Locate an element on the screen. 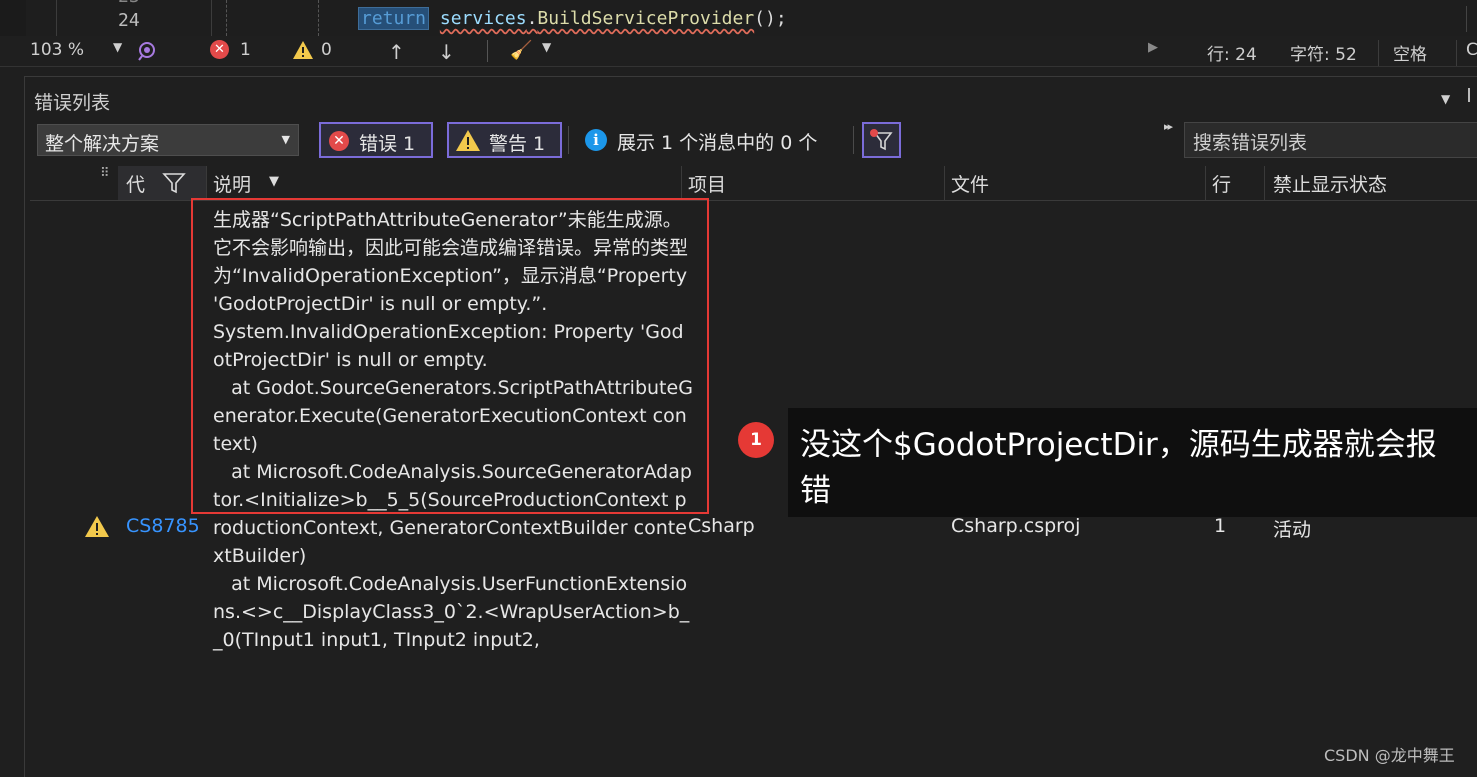  suppression-column-header: 禁止显示状态 is located at coordinates (1330, 183).